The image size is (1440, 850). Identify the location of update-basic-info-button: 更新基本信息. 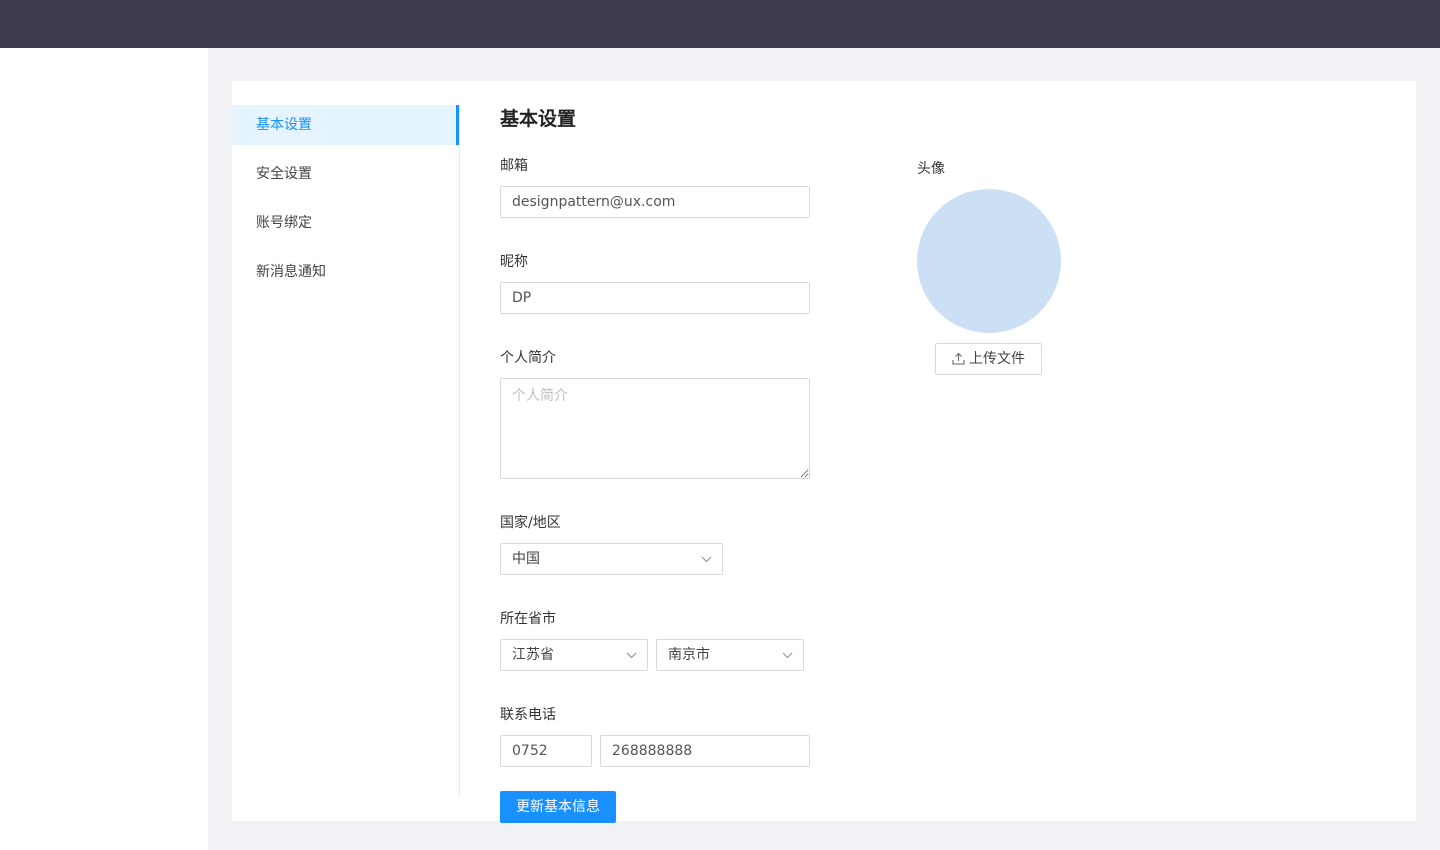
(558, 807).